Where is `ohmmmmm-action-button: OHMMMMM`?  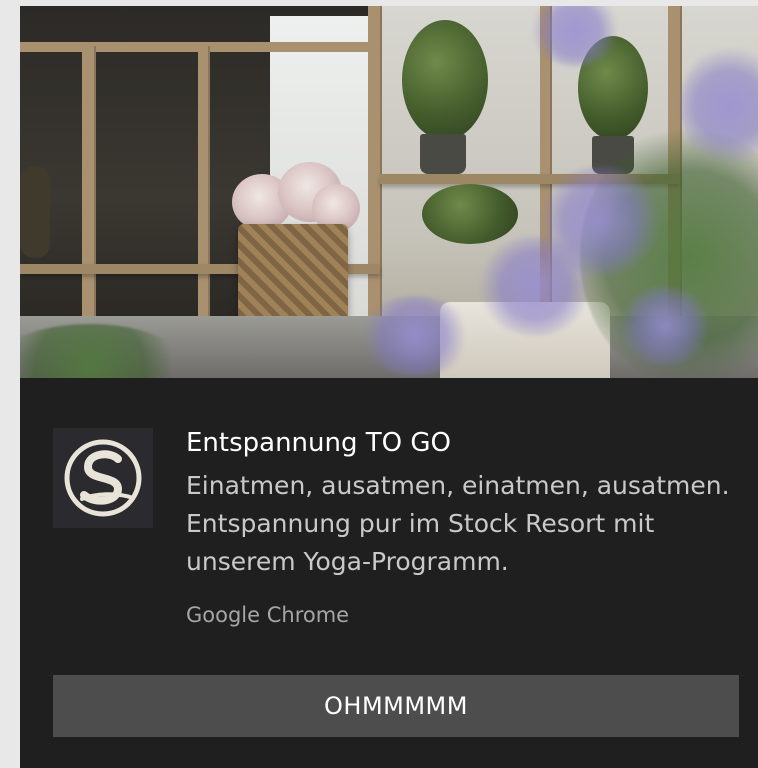 ohmmmmm-action-button: OHMMMMM is located at coordinates (396, 706).